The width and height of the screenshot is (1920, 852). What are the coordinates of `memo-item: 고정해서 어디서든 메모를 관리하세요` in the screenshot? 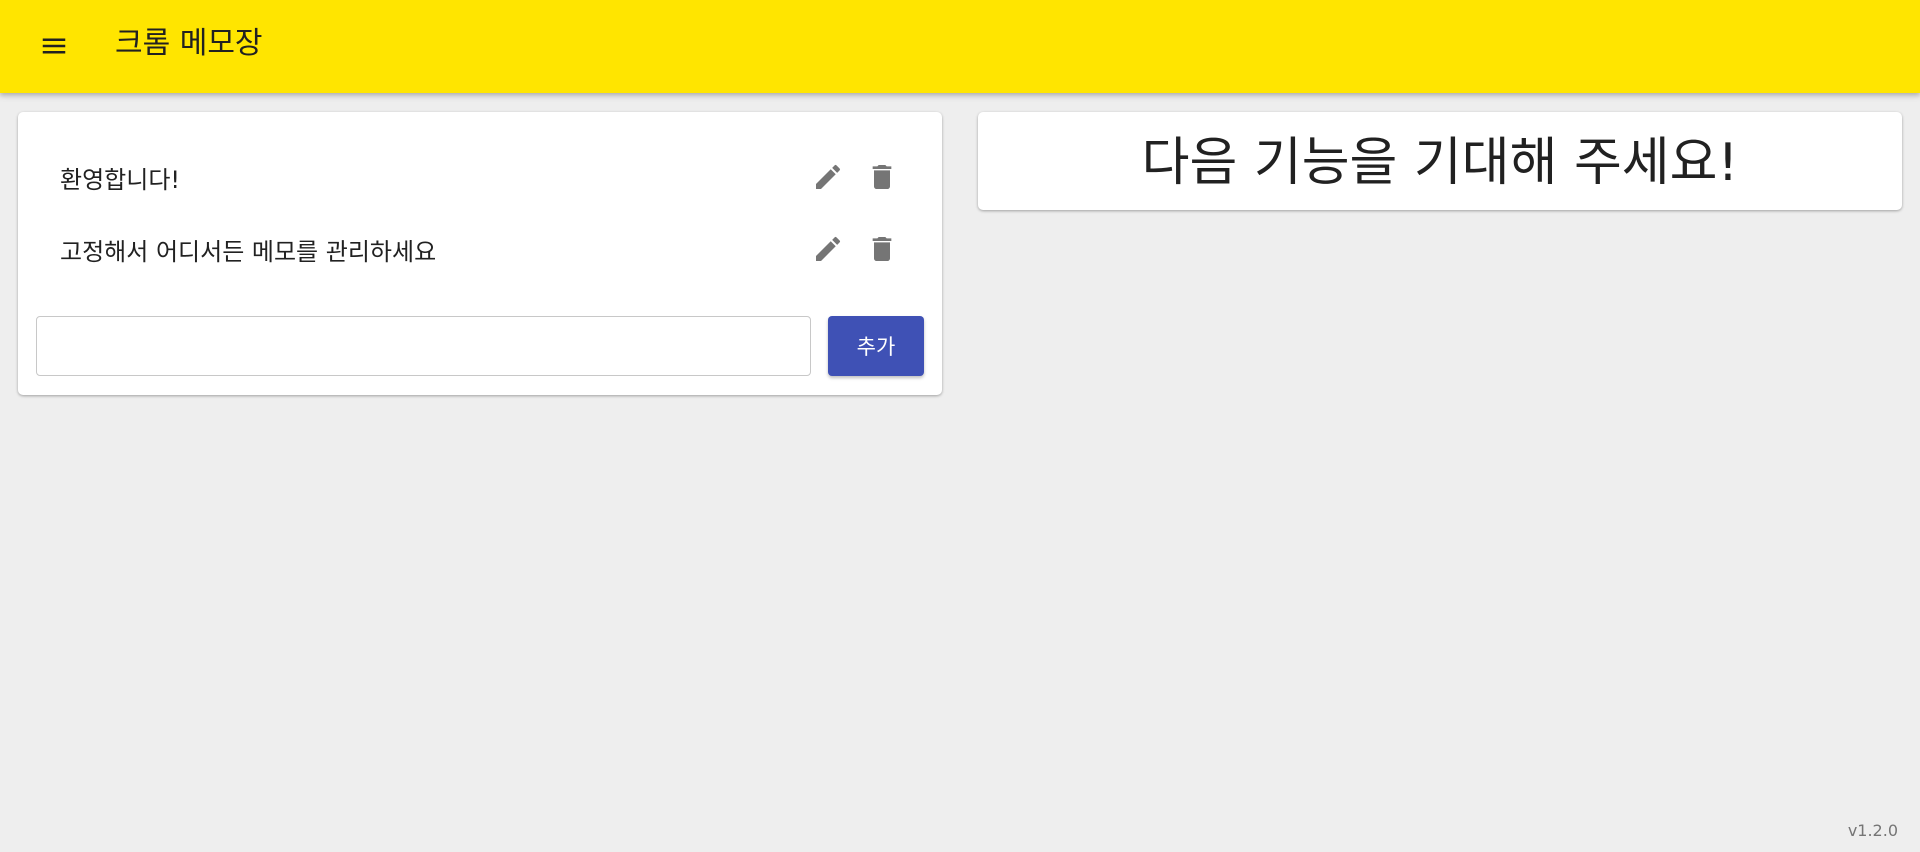 It's located at (480, 249).